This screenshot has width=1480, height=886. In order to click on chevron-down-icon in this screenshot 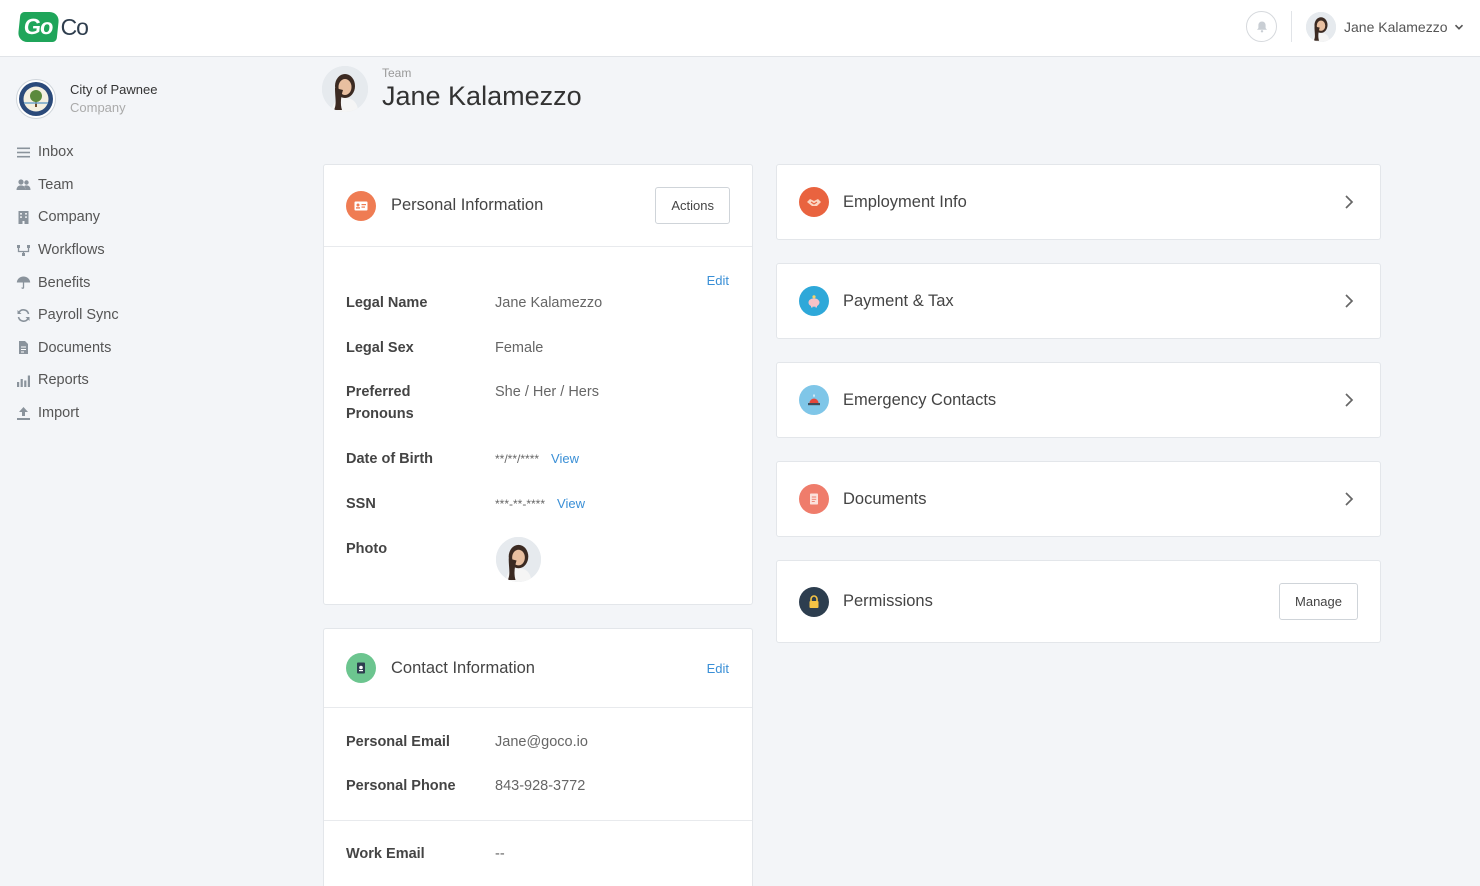, I will do `click(1459, 27)`.